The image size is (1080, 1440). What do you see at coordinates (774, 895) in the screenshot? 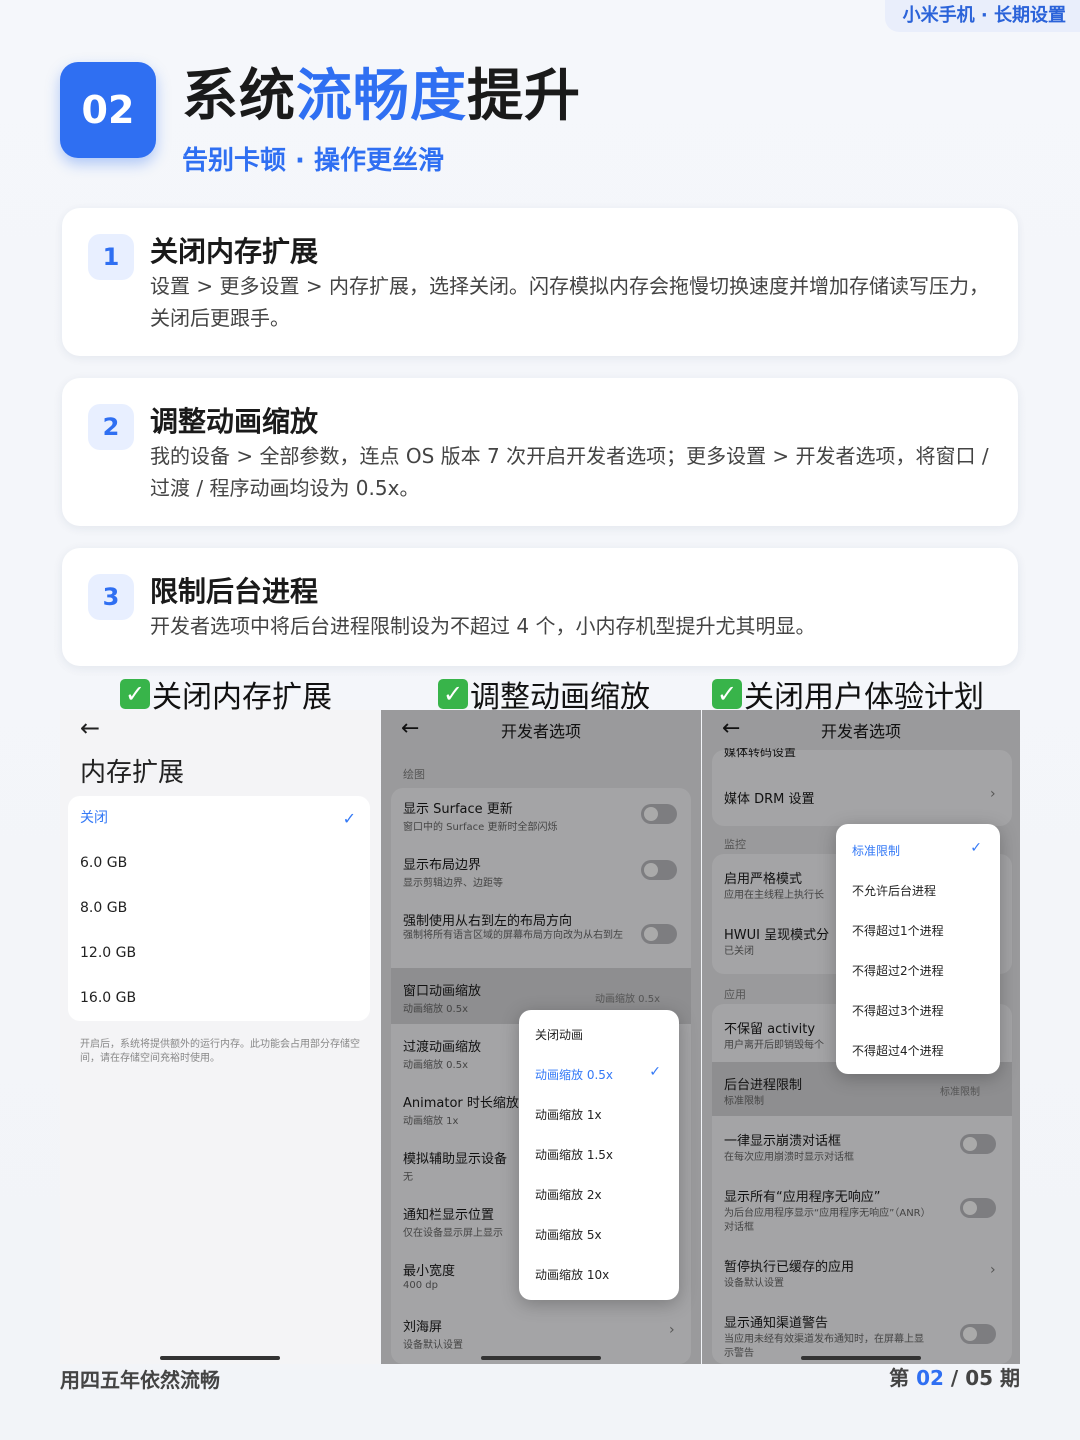
I see `row-subtitle: 应用在主线程上执行长` at bounding box center [774, 895].